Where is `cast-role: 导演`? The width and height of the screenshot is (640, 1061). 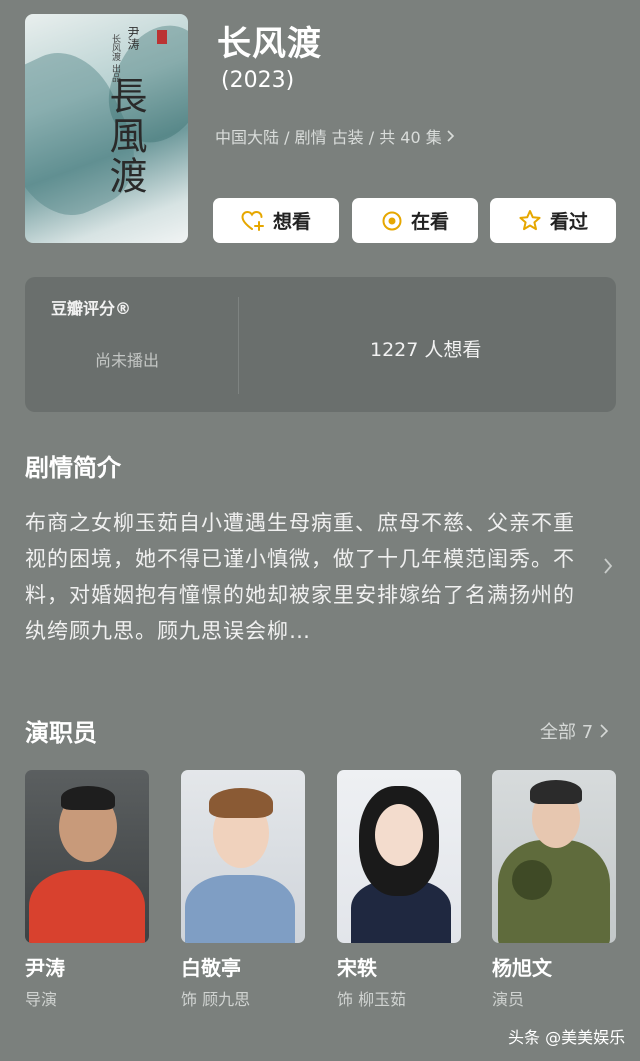 cast-role: 导演 is located at coordinates (41, 999).